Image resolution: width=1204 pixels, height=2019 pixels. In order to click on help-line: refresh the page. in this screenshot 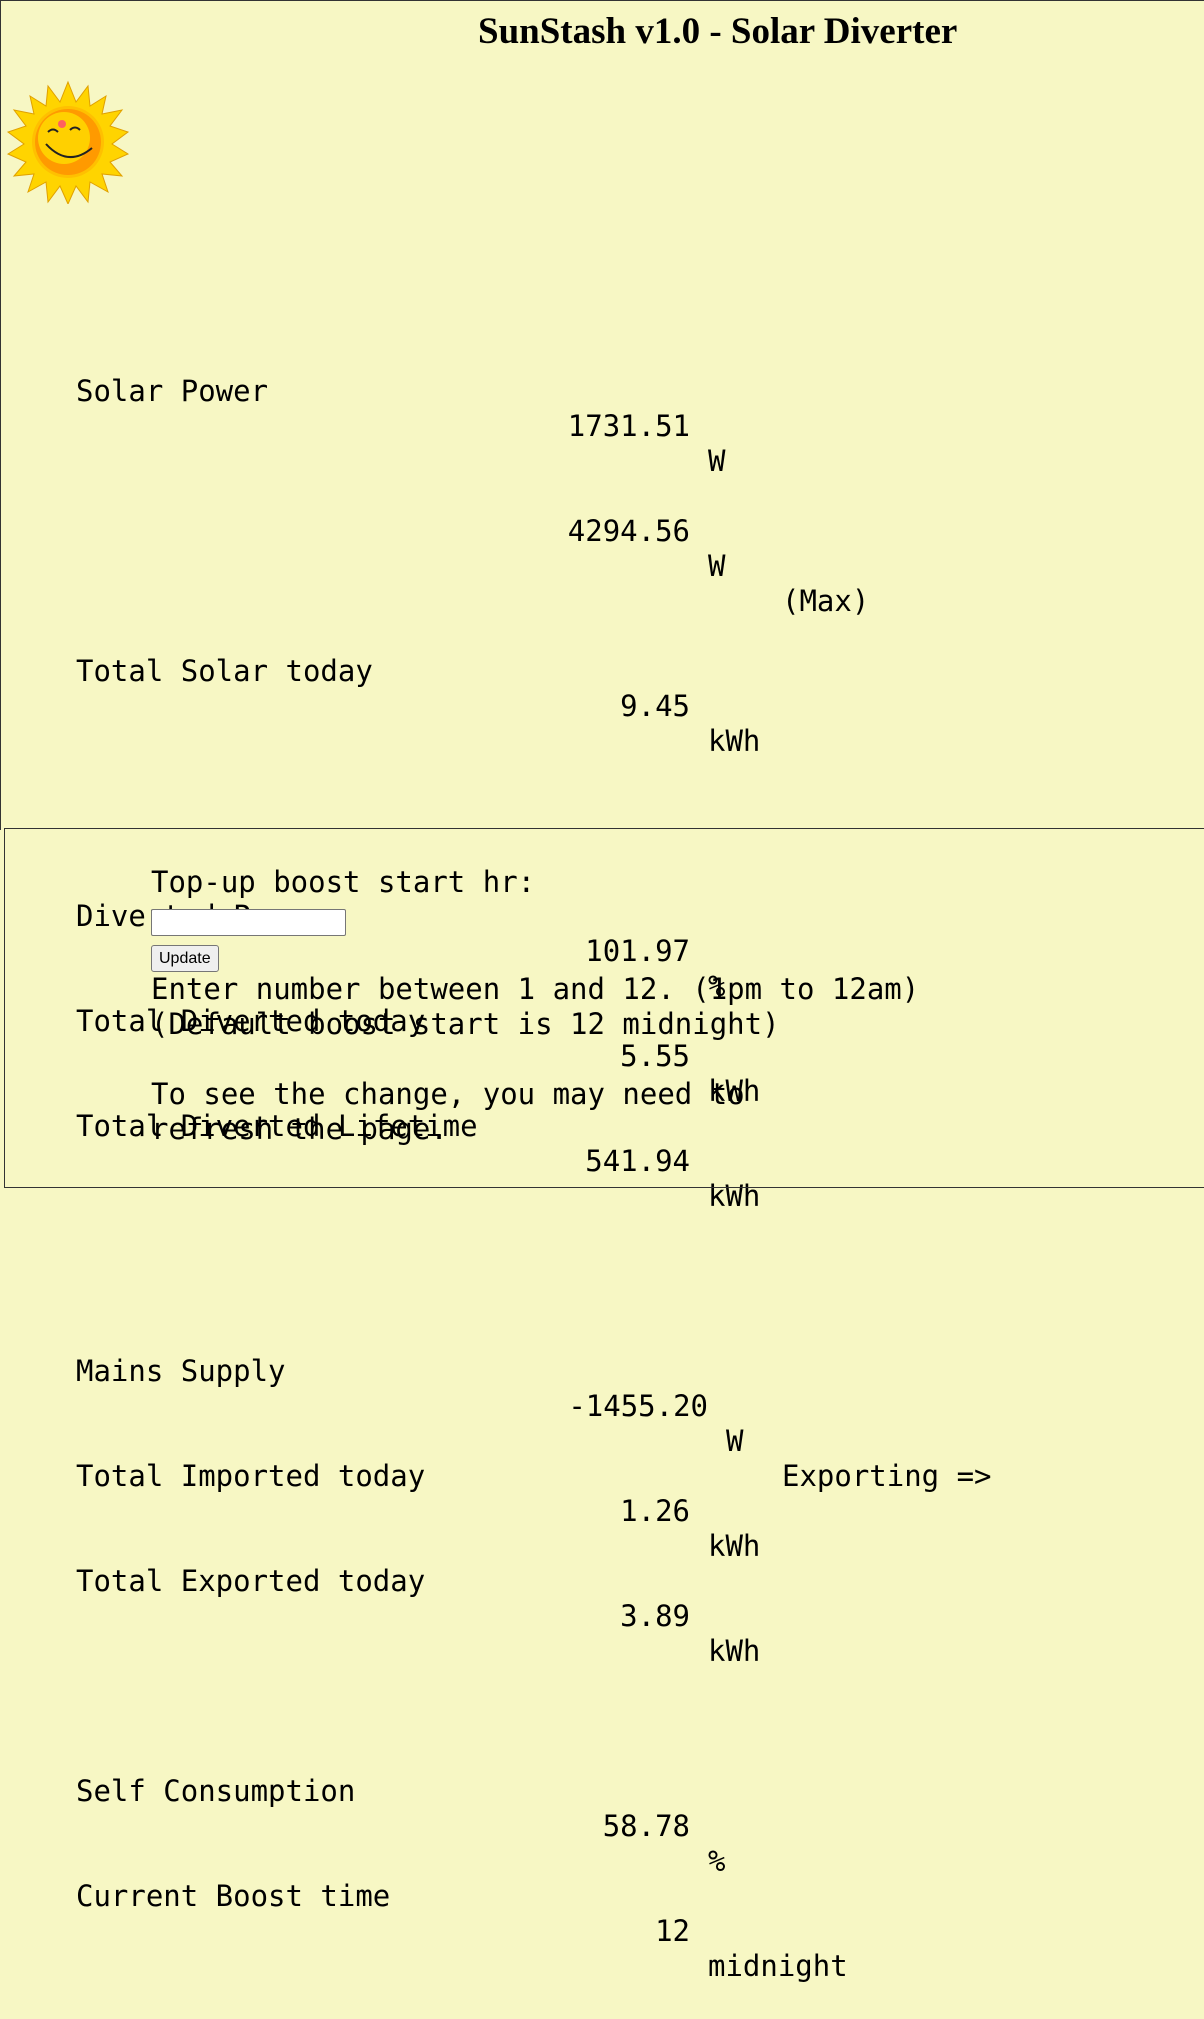, I will do `click(299, 1129)`.